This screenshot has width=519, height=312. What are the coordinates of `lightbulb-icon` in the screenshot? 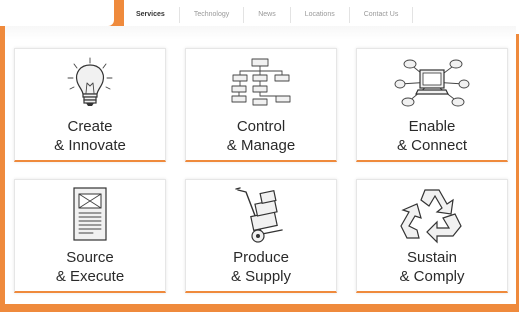 It's located at (90, 84).